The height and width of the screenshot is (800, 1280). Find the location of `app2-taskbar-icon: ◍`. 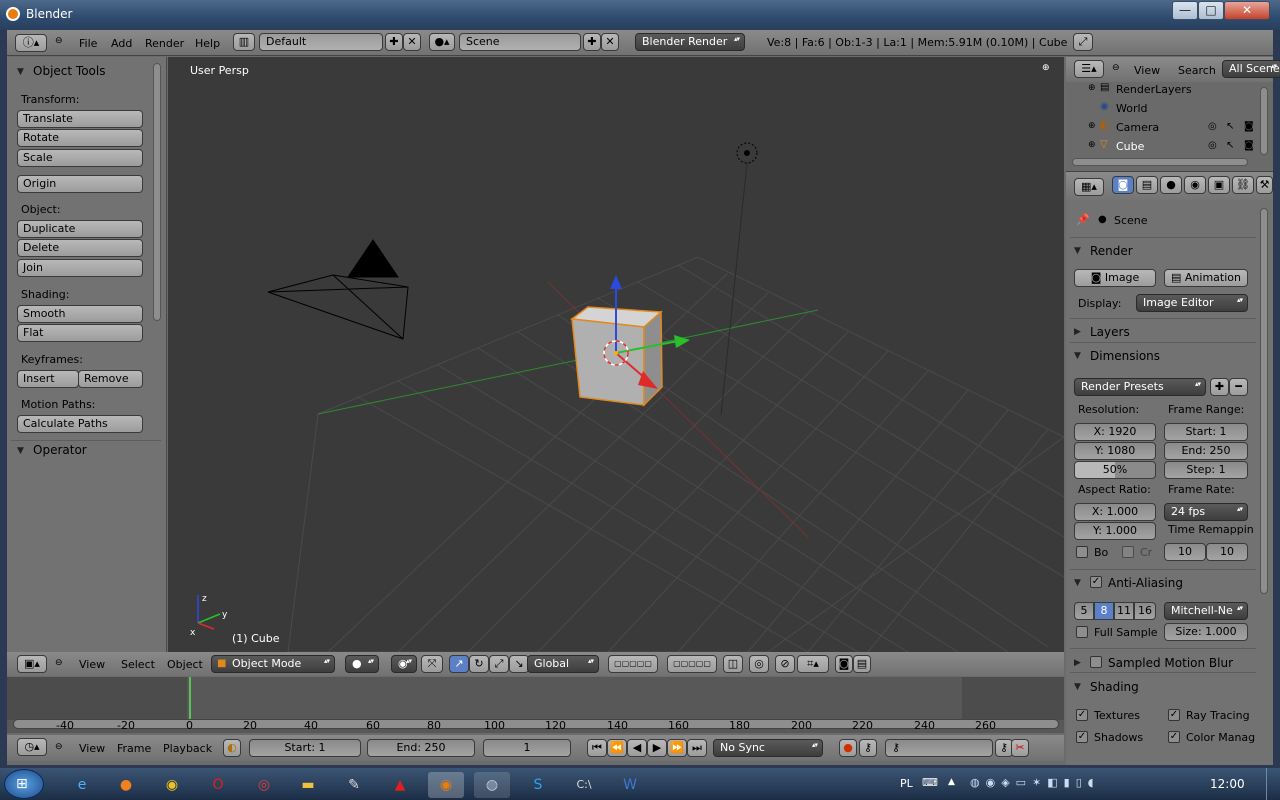

app2-taskbar-icon: ◍ is located at coordinates (492, 785).